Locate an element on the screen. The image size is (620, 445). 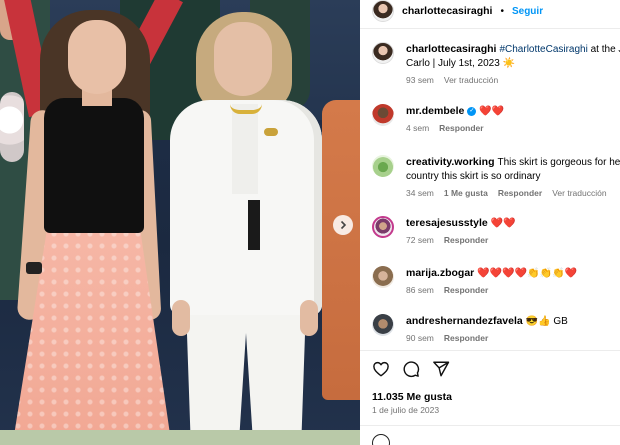
likes-count: 11.035 Me gusta is located at coordinates (412, 397).